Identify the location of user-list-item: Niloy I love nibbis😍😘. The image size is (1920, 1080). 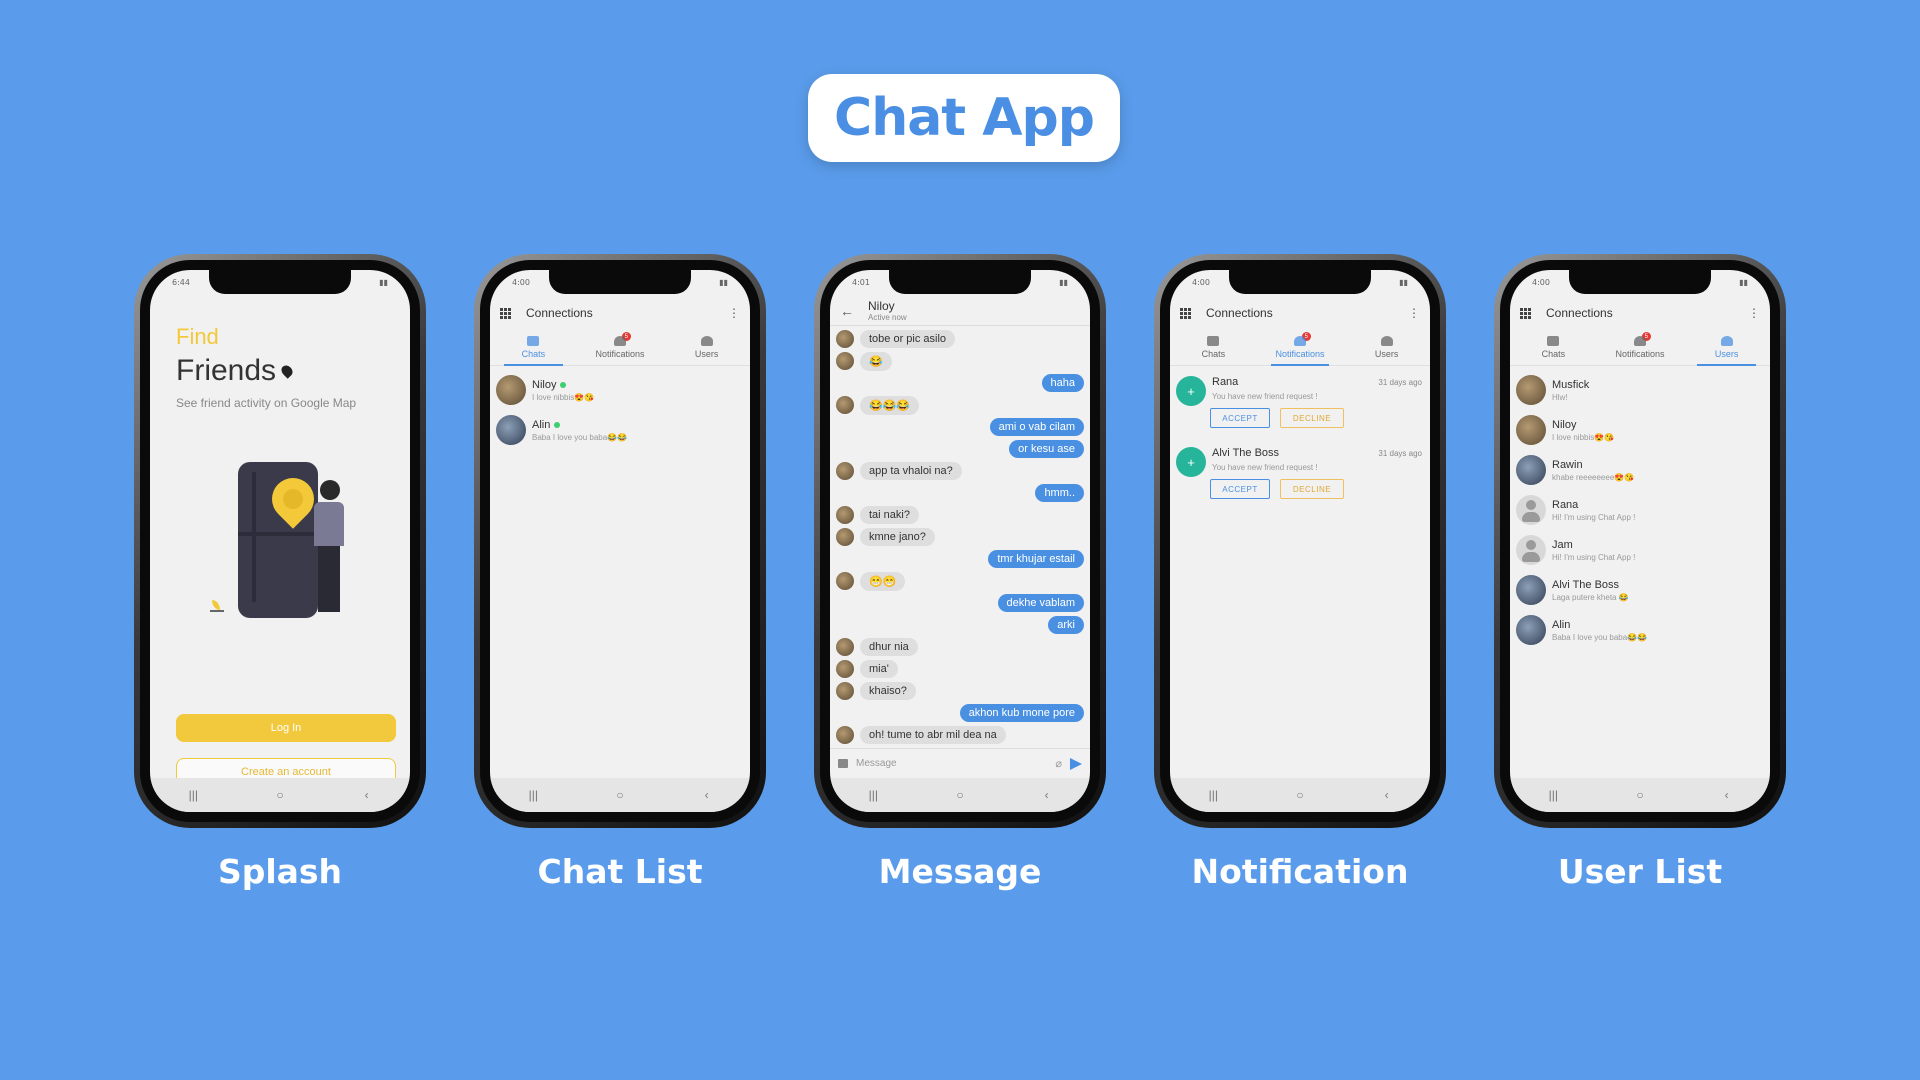
(1640, 430).